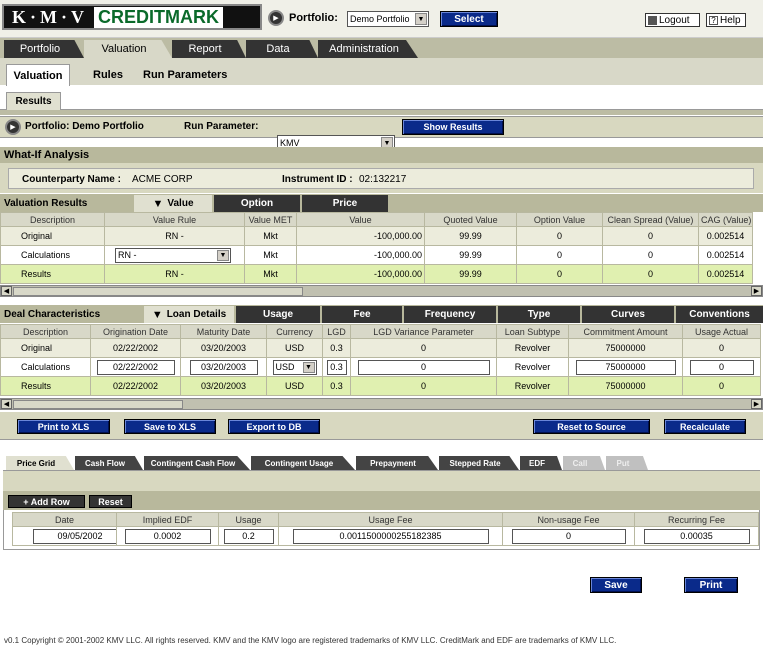 The width and height of the screenshot is (763, 650). Describe the element at coordinates (479, 463) in the screenshot. I see `btab-stepped-rate: Stepped Rate` at that location.